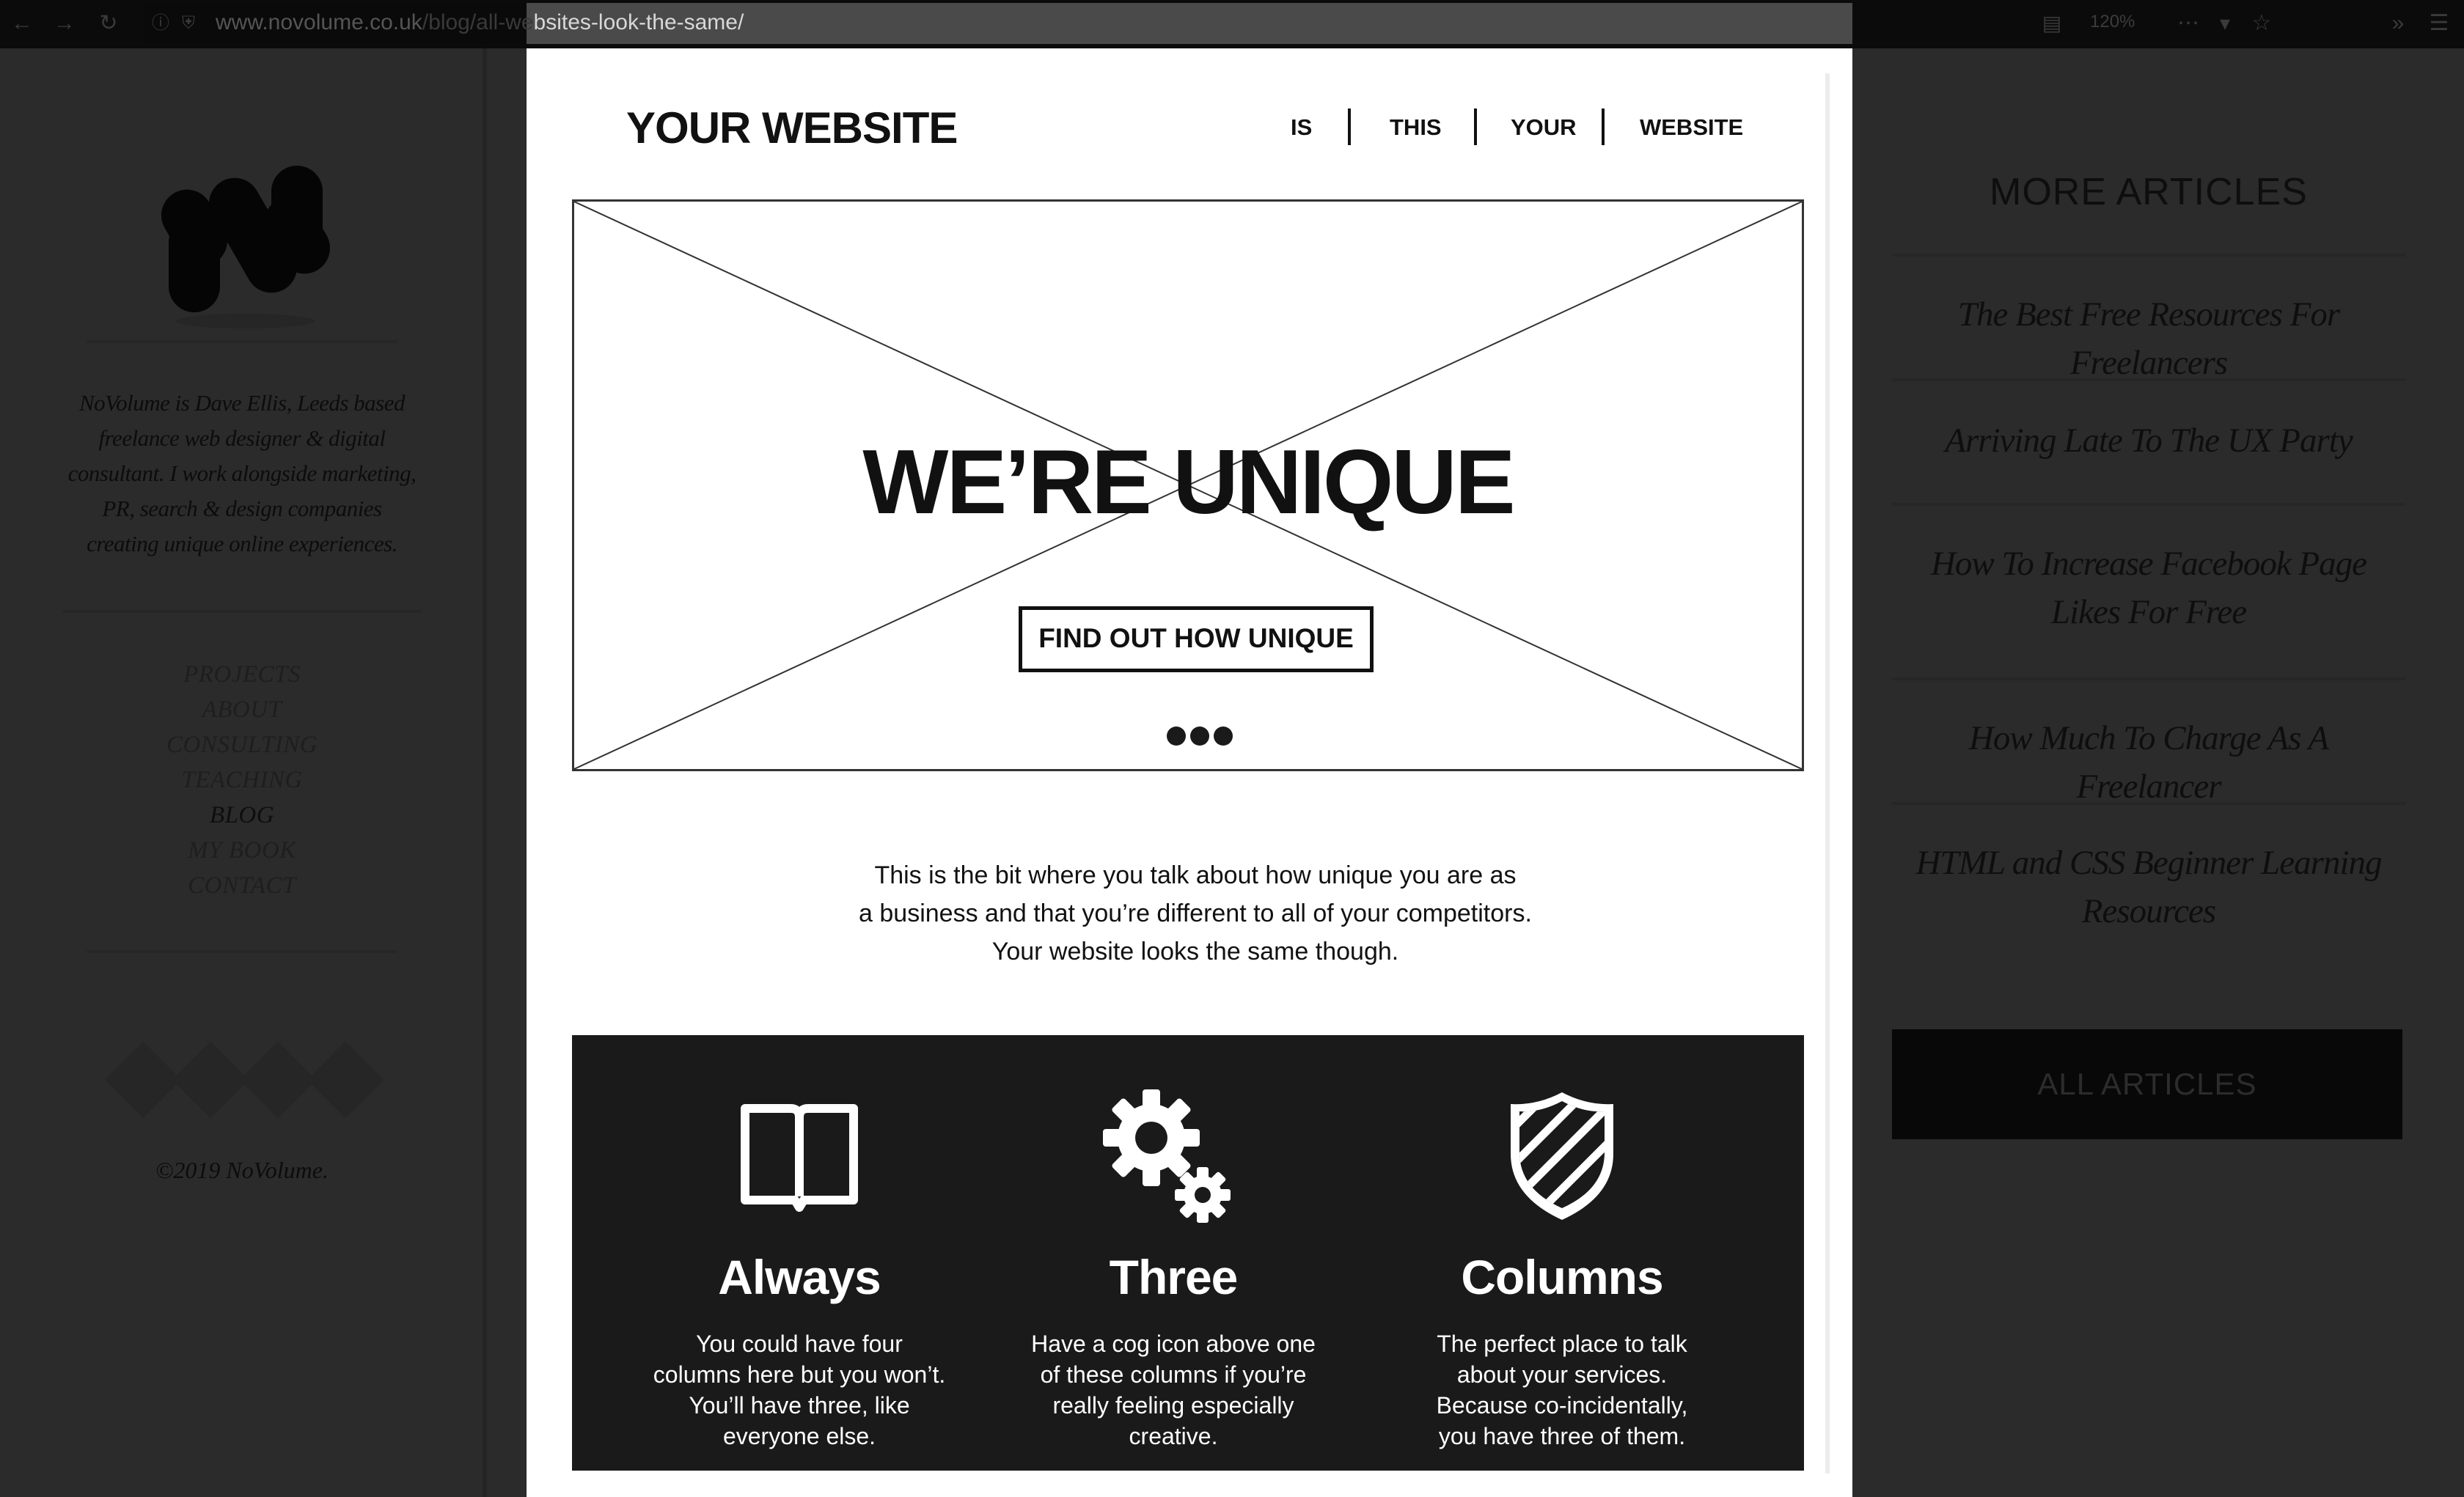 The image size is (2464, 1497). I want to click on feature-title: Columns, so click(1562, 1277).